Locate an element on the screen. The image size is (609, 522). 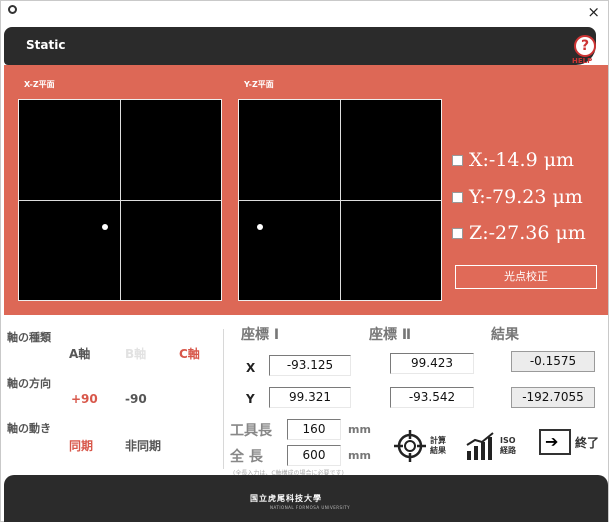
calc-result-button: 計算 結果 is located at coordinates (419, 446).